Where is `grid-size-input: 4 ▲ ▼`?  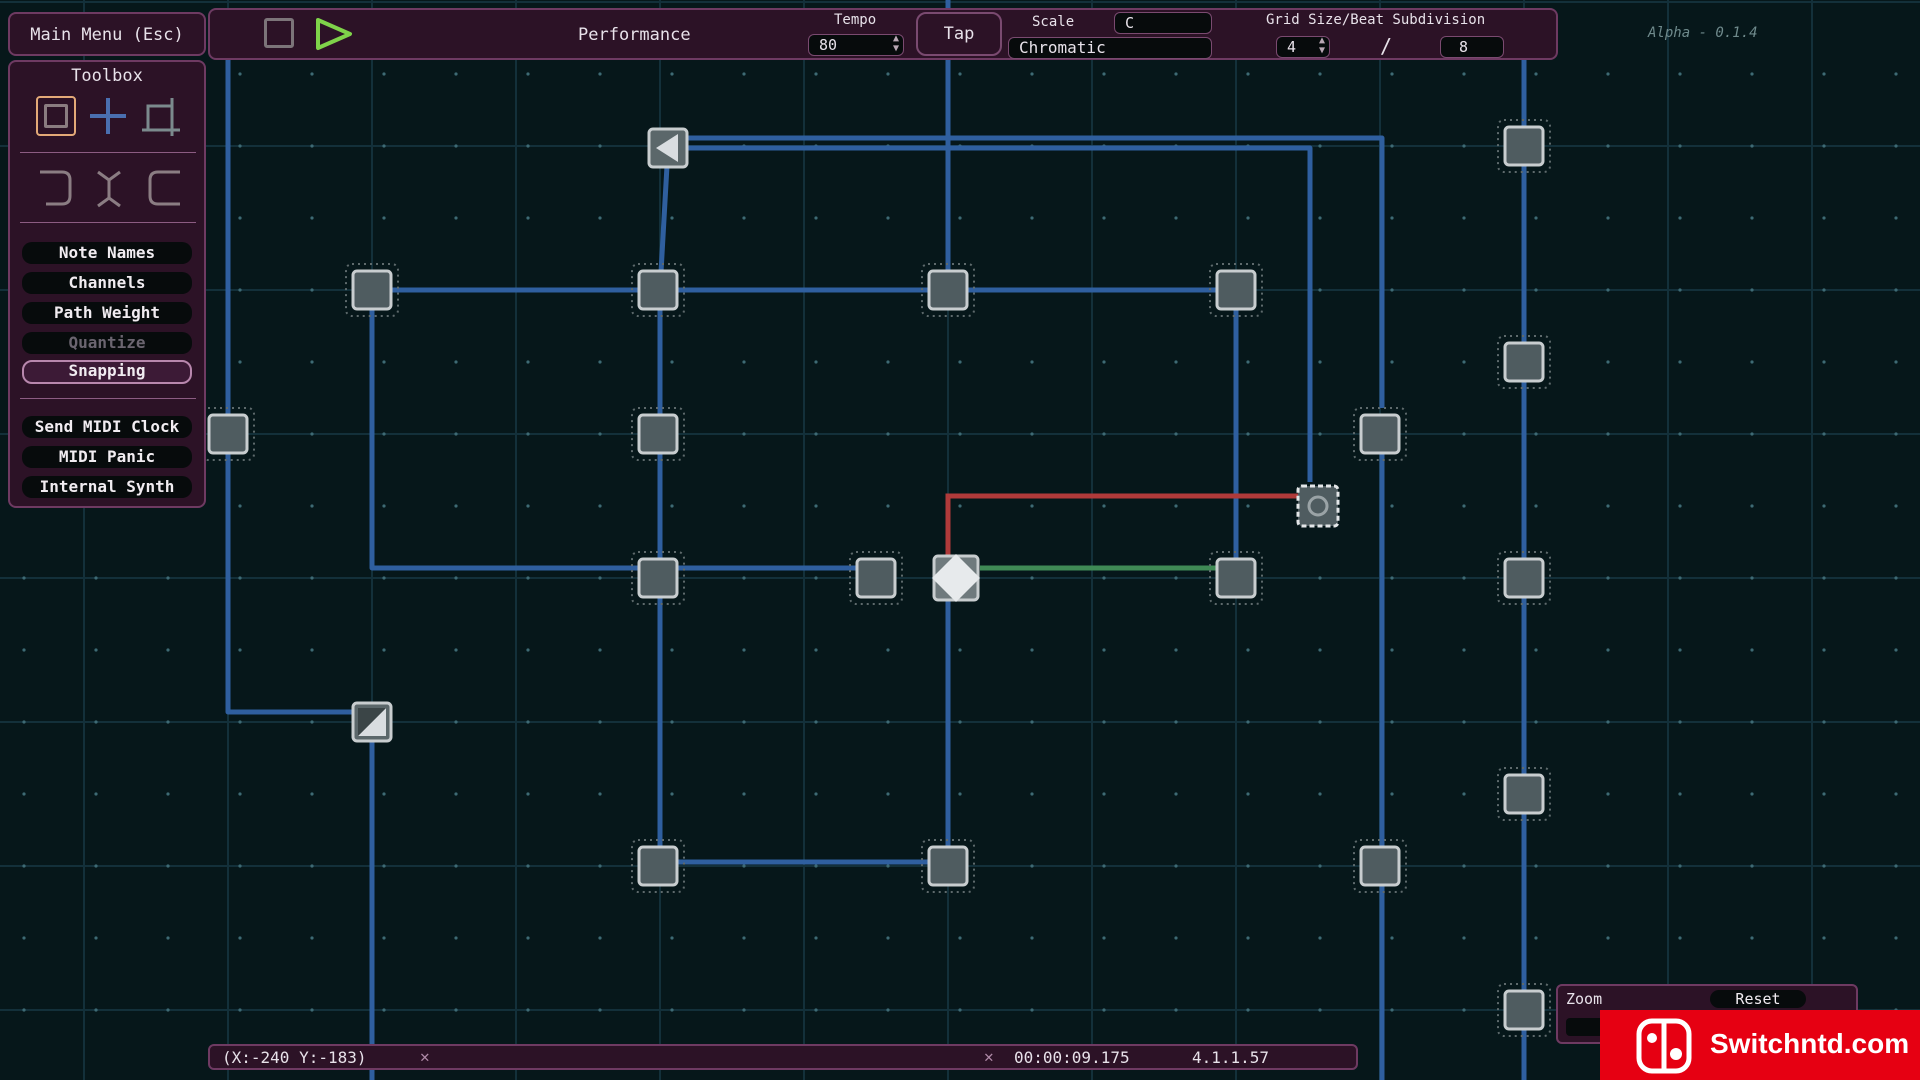
grid-size-input: 4 ▲ ▼ is located at coordinates (1303, 47).